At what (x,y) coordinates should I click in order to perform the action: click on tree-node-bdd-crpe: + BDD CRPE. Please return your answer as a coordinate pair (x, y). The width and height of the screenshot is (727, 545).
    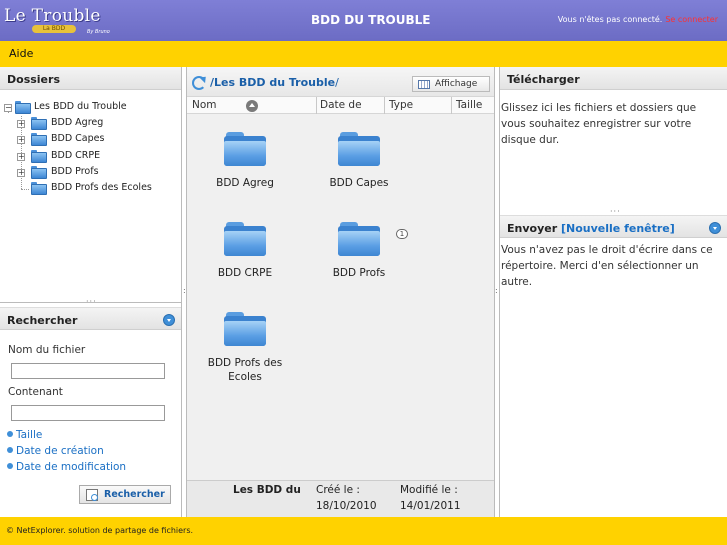
    Looking at the image, I should click on (92, 157).